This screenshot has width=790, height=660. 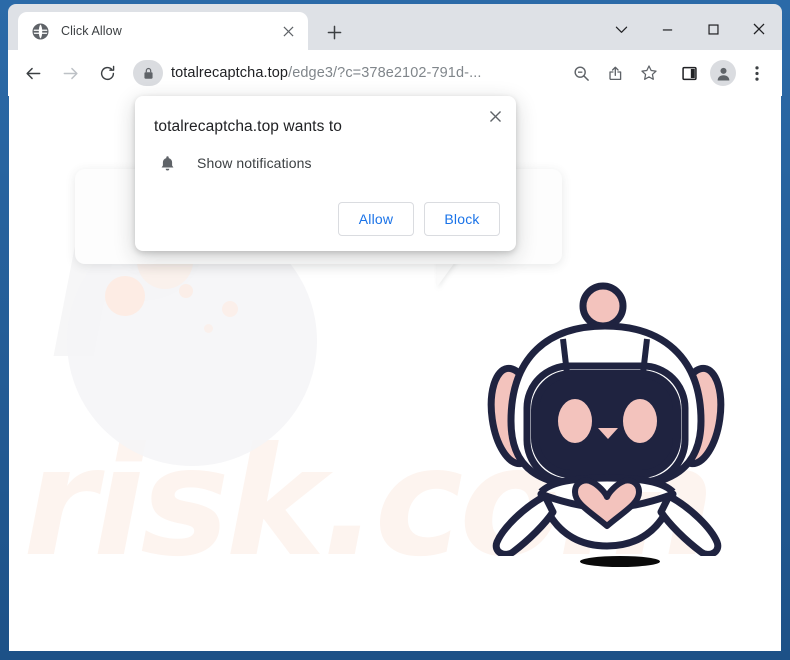 What do you see at coordinates (462, 219) in the screenshot?
I see `block-button: Block` at bounding box center [462, 219].